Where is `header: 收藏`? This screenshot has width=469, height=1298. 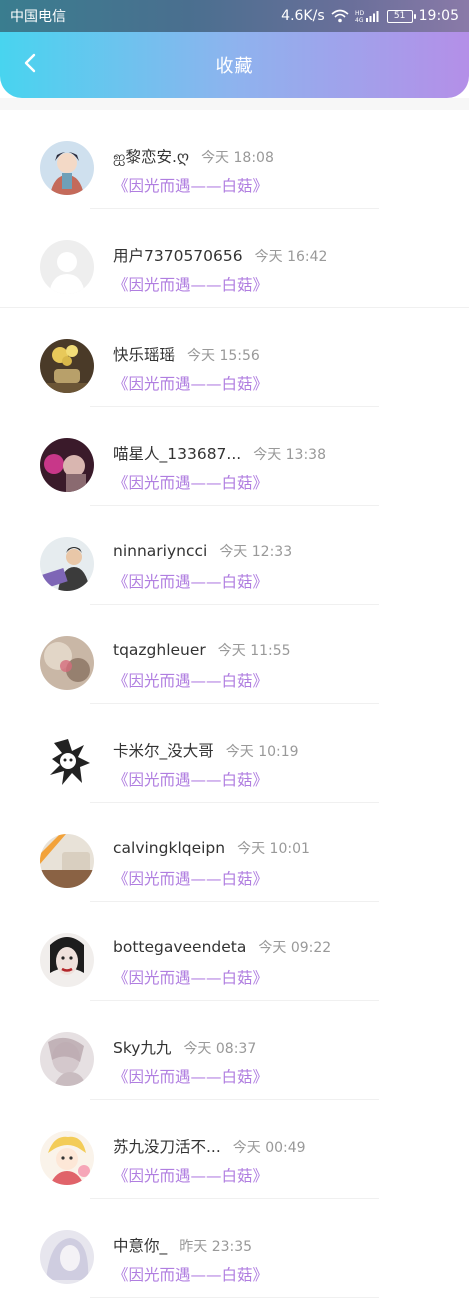 header: 收藏 is located at coordinates (234, 65).